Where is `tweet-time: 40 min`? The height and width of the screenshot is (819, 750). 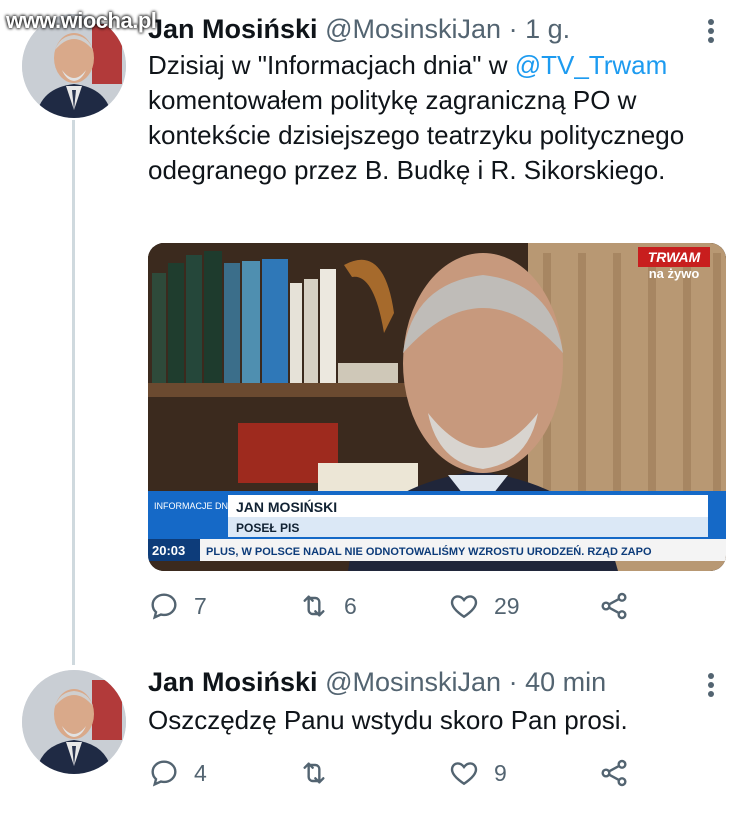
tweet-time: 40 min is located at coordinates (565, 682).